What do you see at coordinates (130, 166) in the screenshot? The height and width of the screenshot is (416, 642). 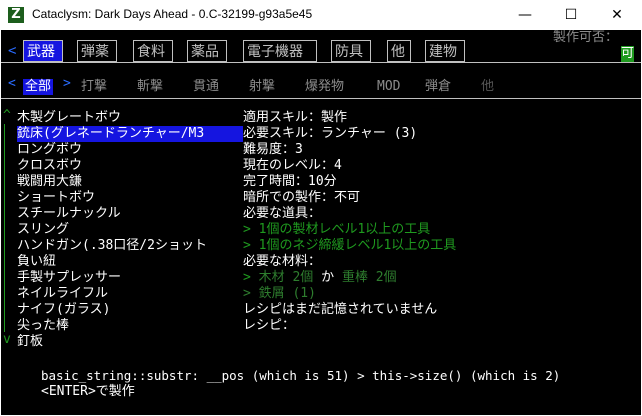 I see `recipe-item: クロスボウ` at bounding box center [130, 166].